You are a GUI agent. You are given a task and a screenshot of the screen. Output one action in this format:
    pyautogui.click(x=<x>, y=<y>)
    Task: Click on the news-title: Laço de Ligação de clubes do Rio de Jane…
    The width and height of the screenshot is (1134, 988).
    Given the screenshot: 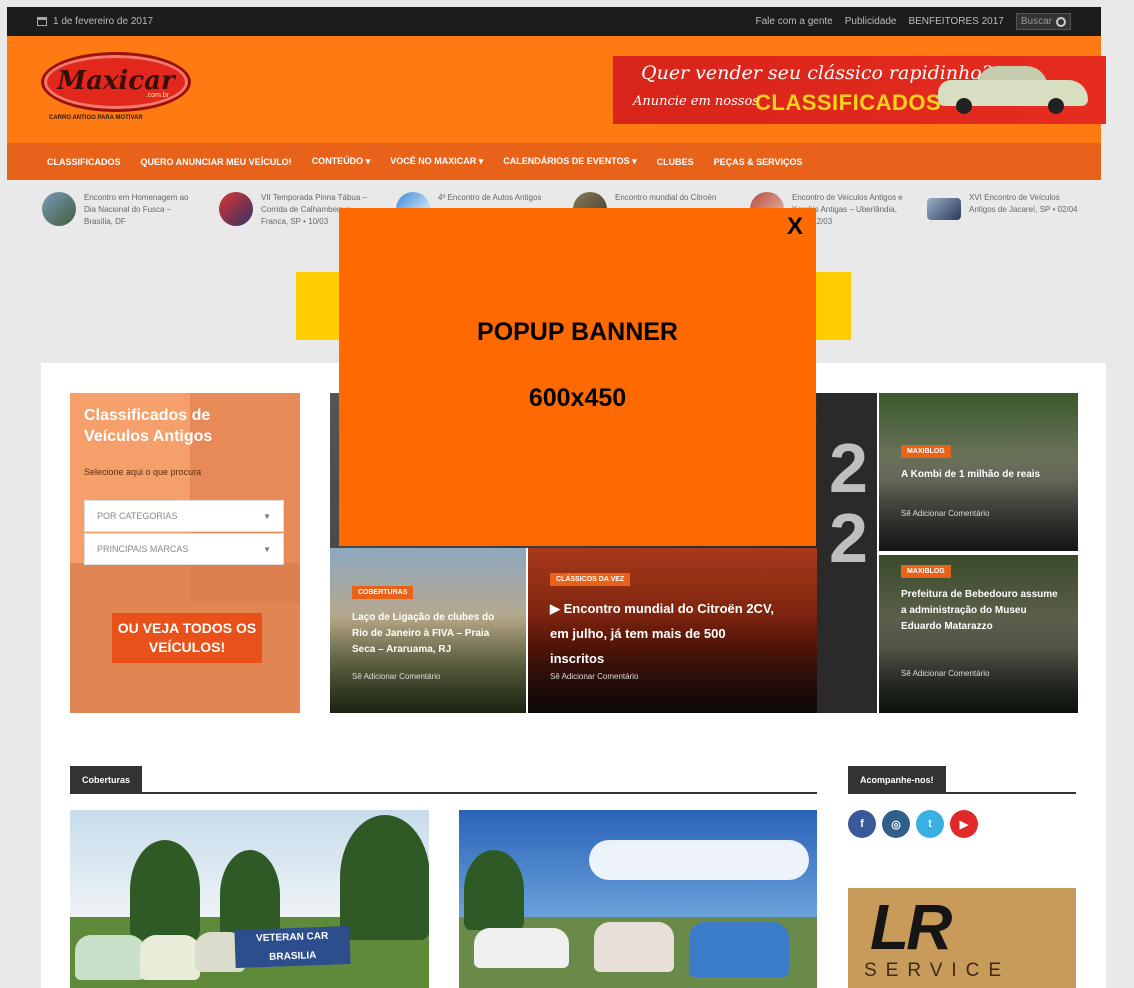 What is the action you would take?
    pyautogui.click(x=432, y=634)
    